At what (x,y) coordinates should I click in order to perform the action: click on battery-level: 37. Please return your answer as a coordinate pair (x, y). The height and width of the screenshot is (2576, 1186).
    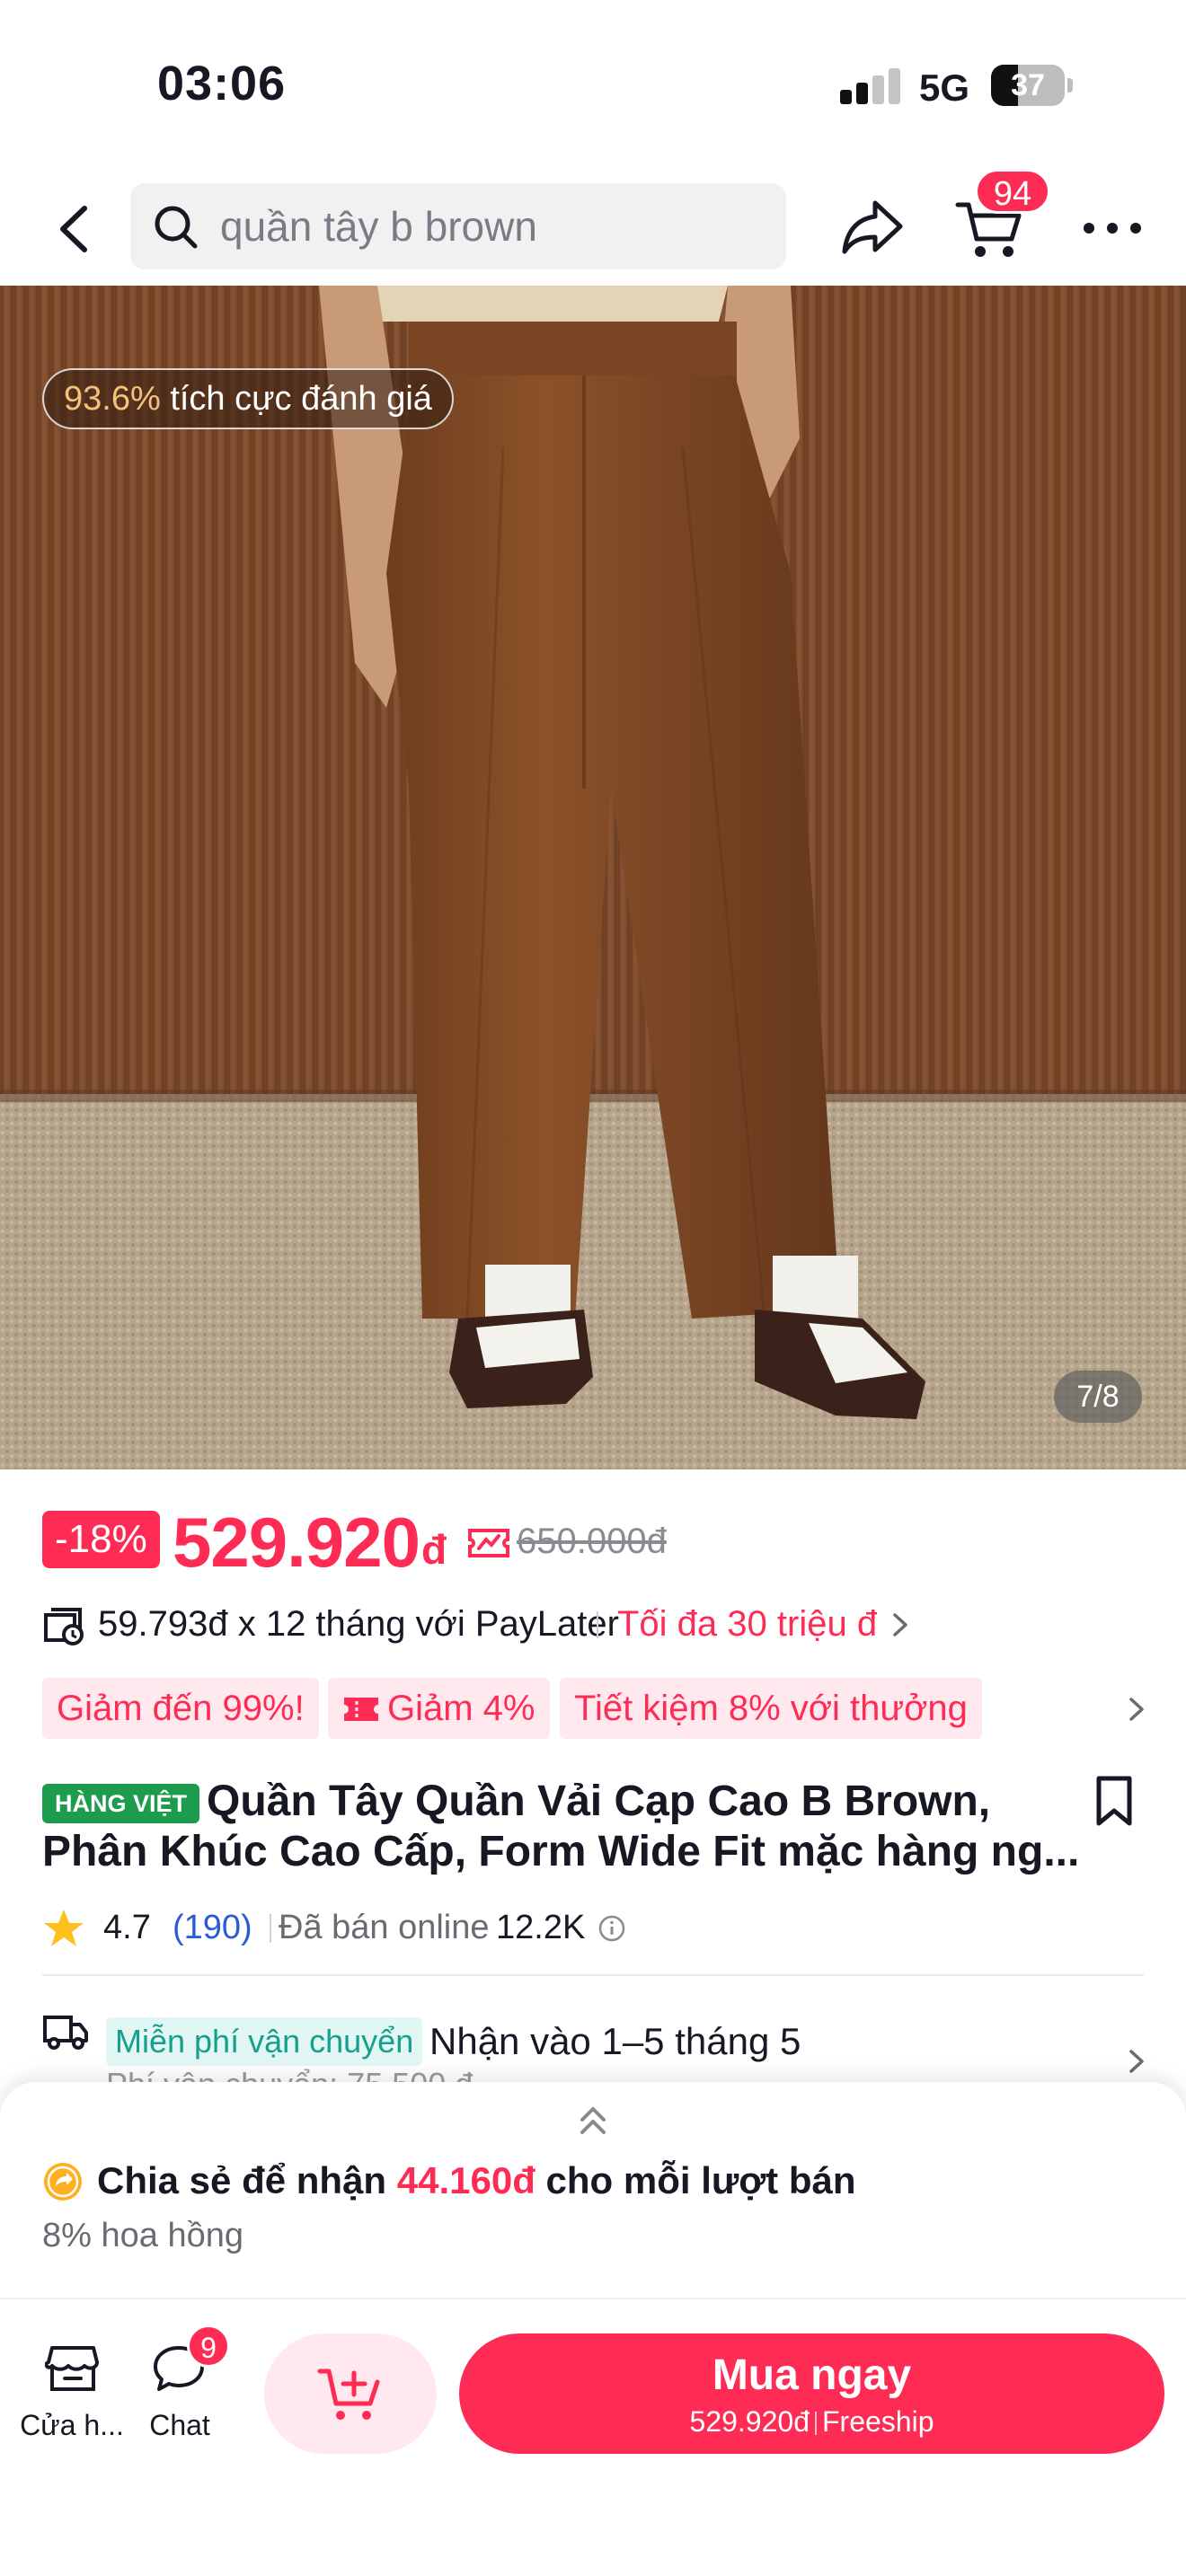
    Looking at the image, I should click on (1028, 85).